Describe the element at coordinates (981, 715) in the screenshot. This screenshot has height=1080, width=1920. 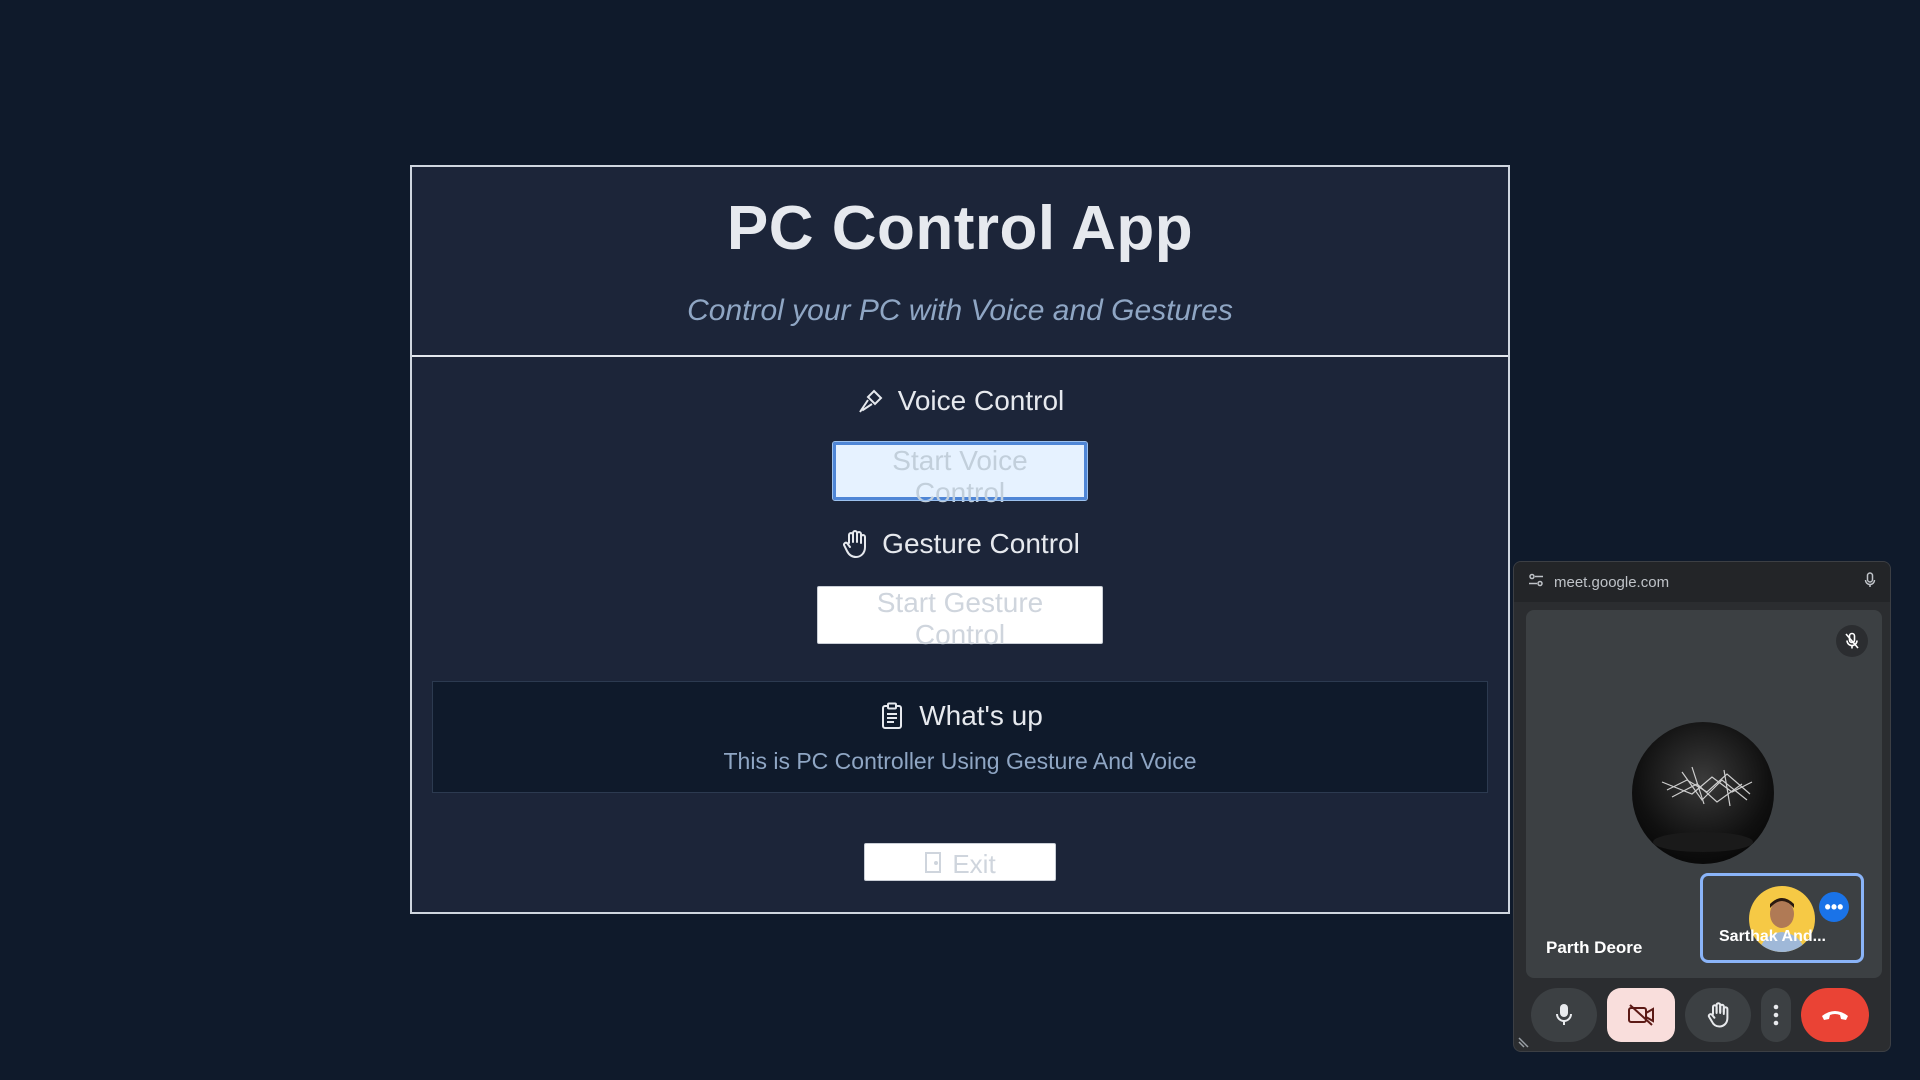
I see `status-heading-label: What's up` at that location.